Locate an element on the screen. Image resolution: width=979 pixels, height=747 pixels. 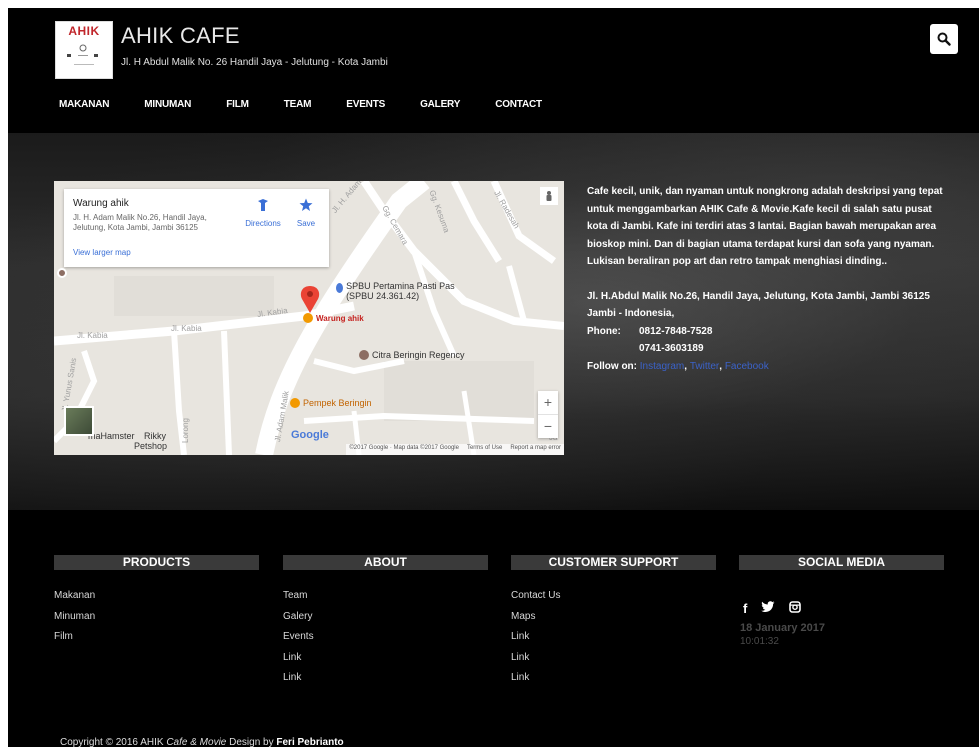
map-poi-warung: Warung ahik is located at coordinates (333, 318).